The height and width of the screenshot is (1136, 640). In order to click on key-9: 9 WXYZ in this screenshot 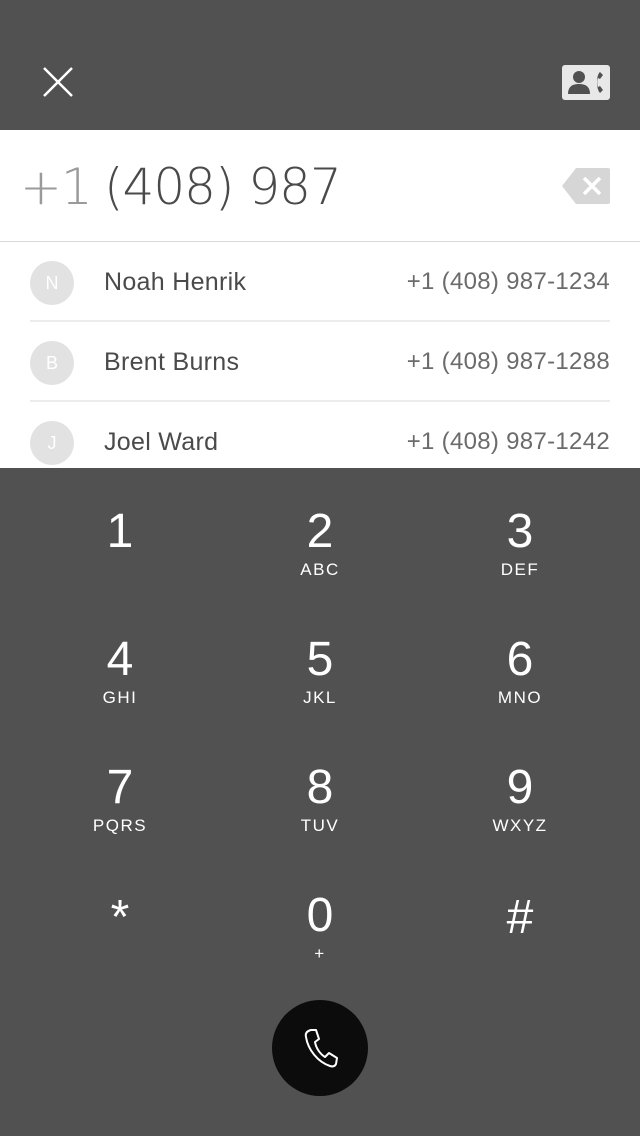, I will do `click(520, 779)`.